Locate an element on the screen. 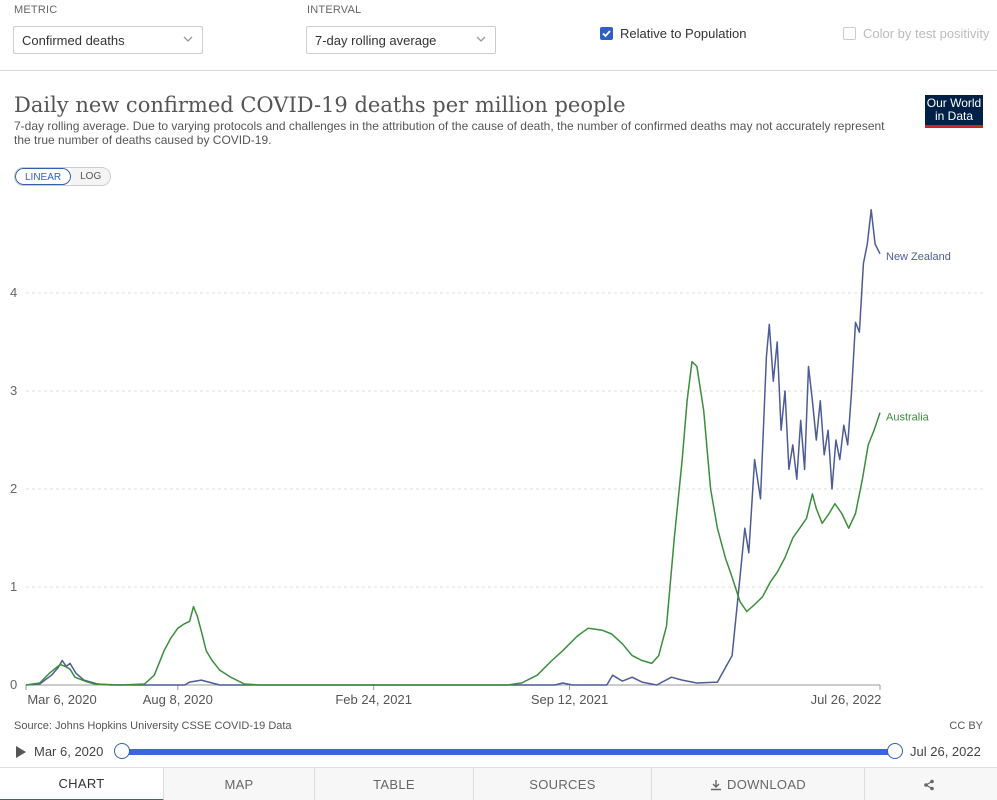 Image resolution: width=997 pixels, height=800 pixels. metric-select: Confirmed deaths is located at coordinates (108, 40).